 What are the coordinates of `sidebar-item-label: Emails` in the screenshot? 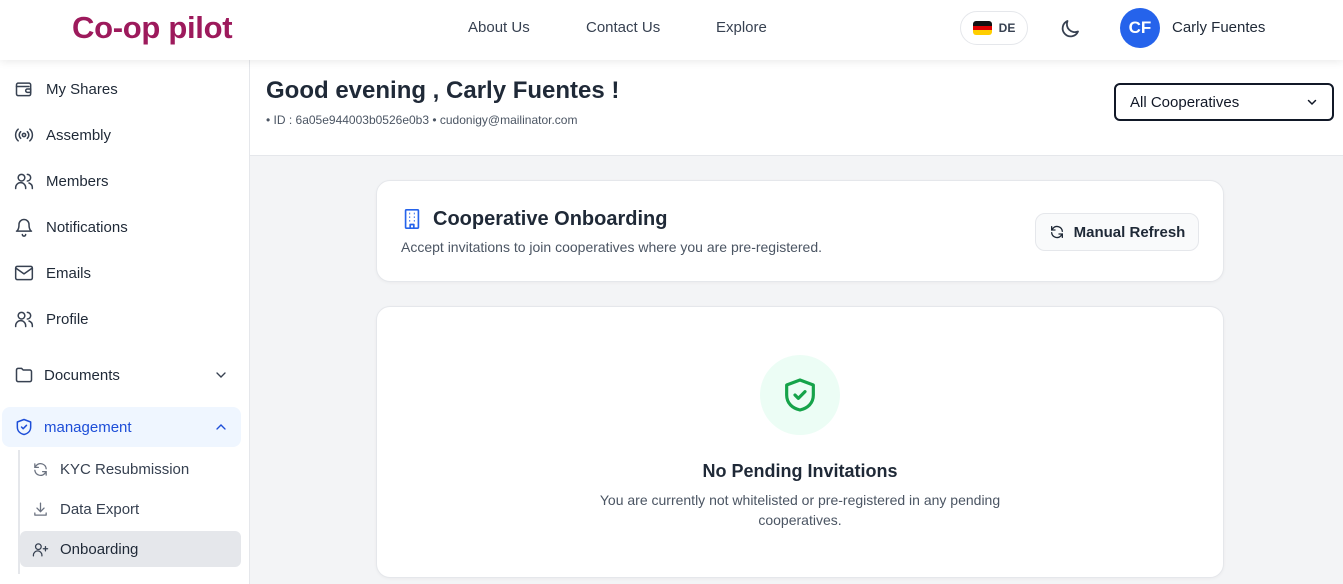 It's located at (69, 273).